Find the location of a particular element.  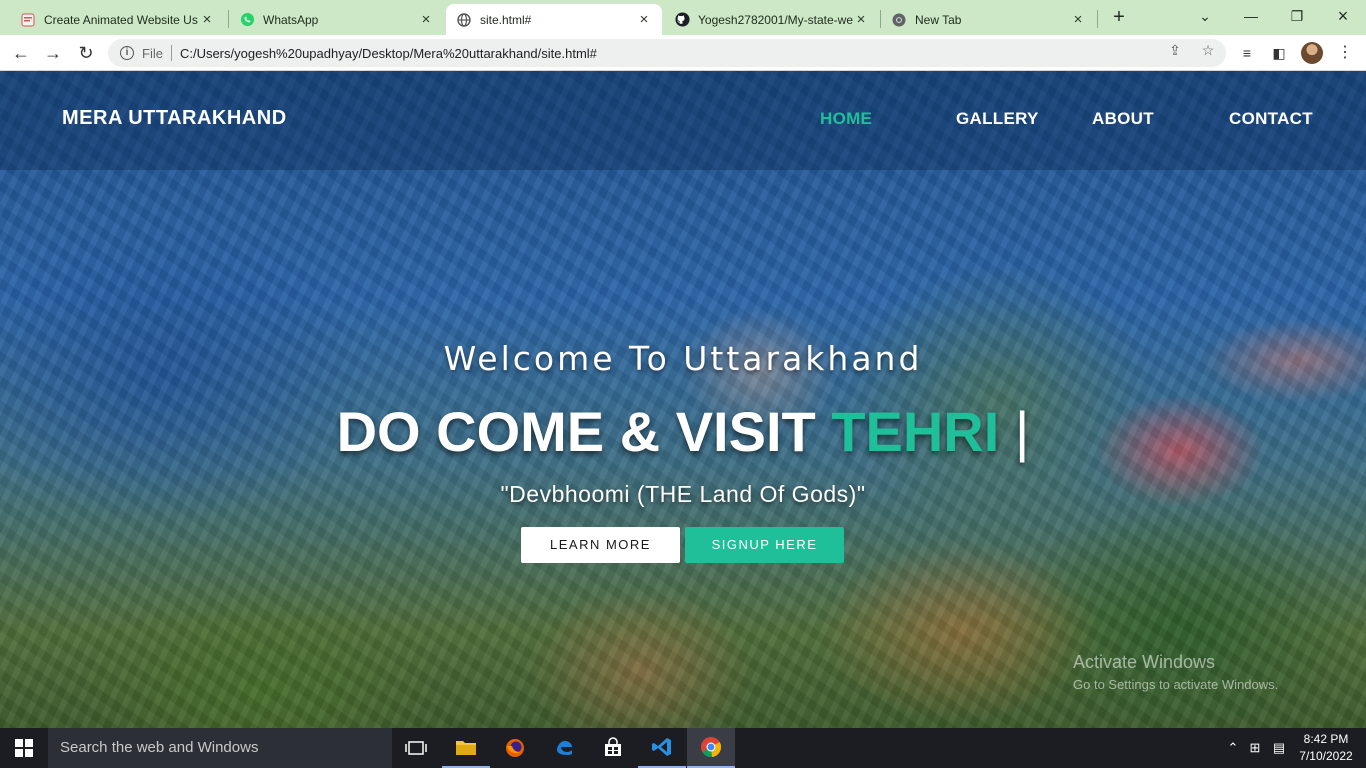

watermark-subtitle: Go to Settings to activate Windows. is located at coordinates (1176, 684).